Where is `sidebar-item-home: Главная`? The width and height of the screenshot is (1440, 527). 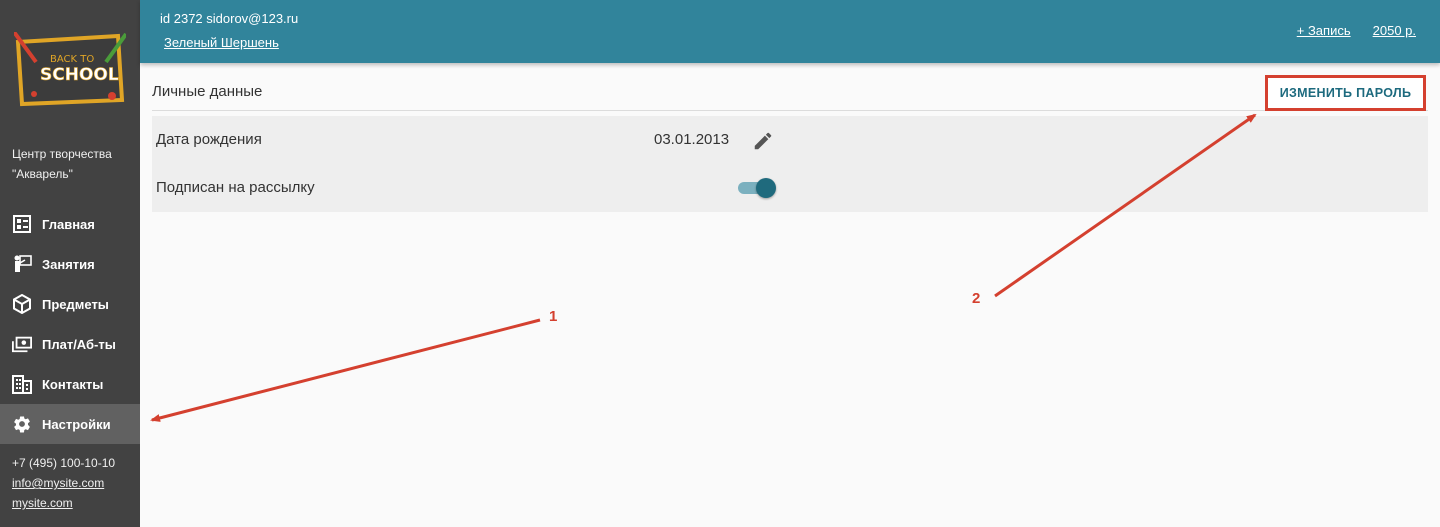 sidebar-item-home: Главная is located at coordinates (70, 224).